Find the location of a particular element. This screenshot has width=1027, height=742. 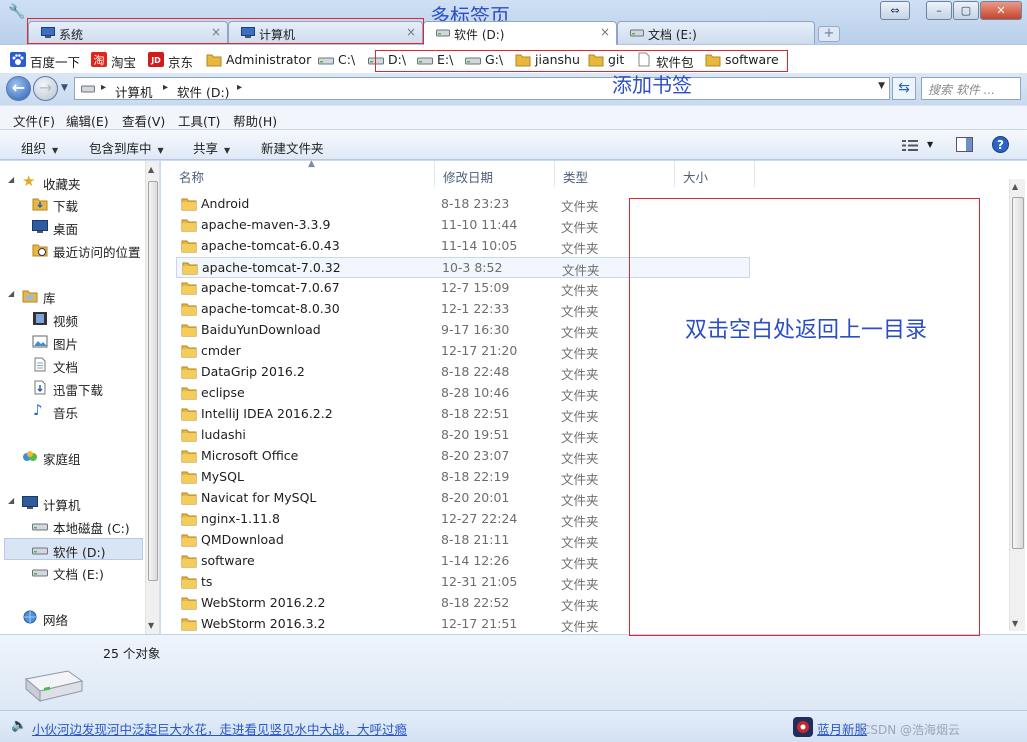

file-row: DataGrip 2016.2 8-18 22:48 文件夹 is located at coordinates (463, 372).